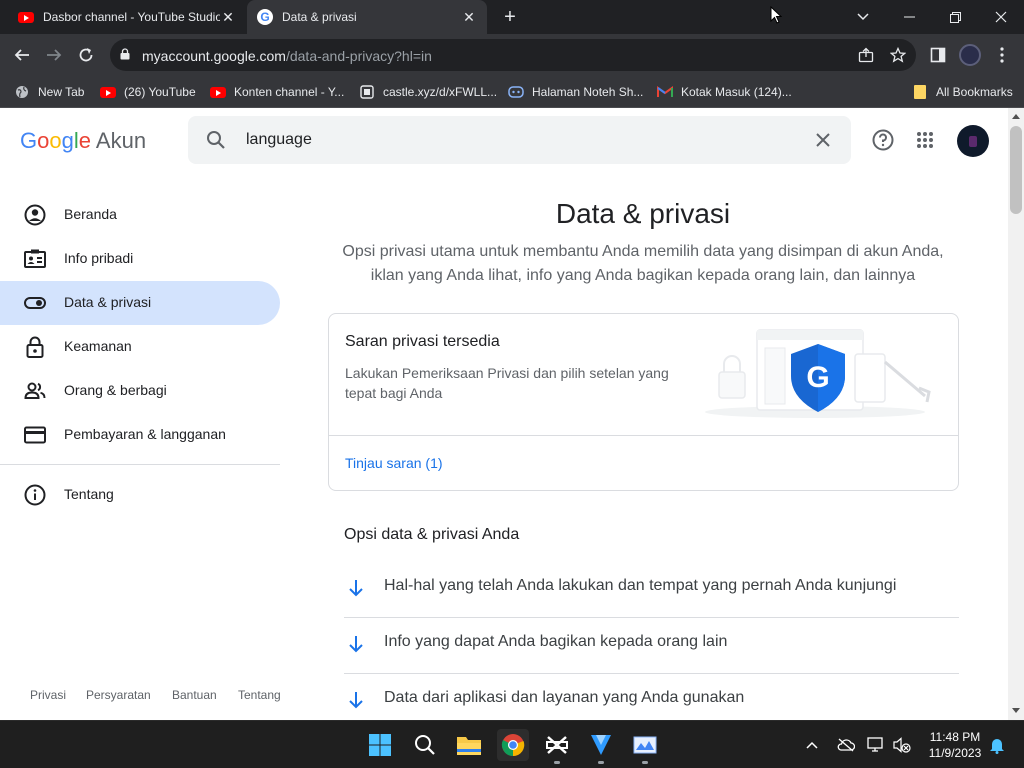 The height and width of the screenshot is (768, 1024). Describe the element at coordinates (974, 92) in the screenshot. I see `all-bookmarks-label: All Bookmarks` at that location.